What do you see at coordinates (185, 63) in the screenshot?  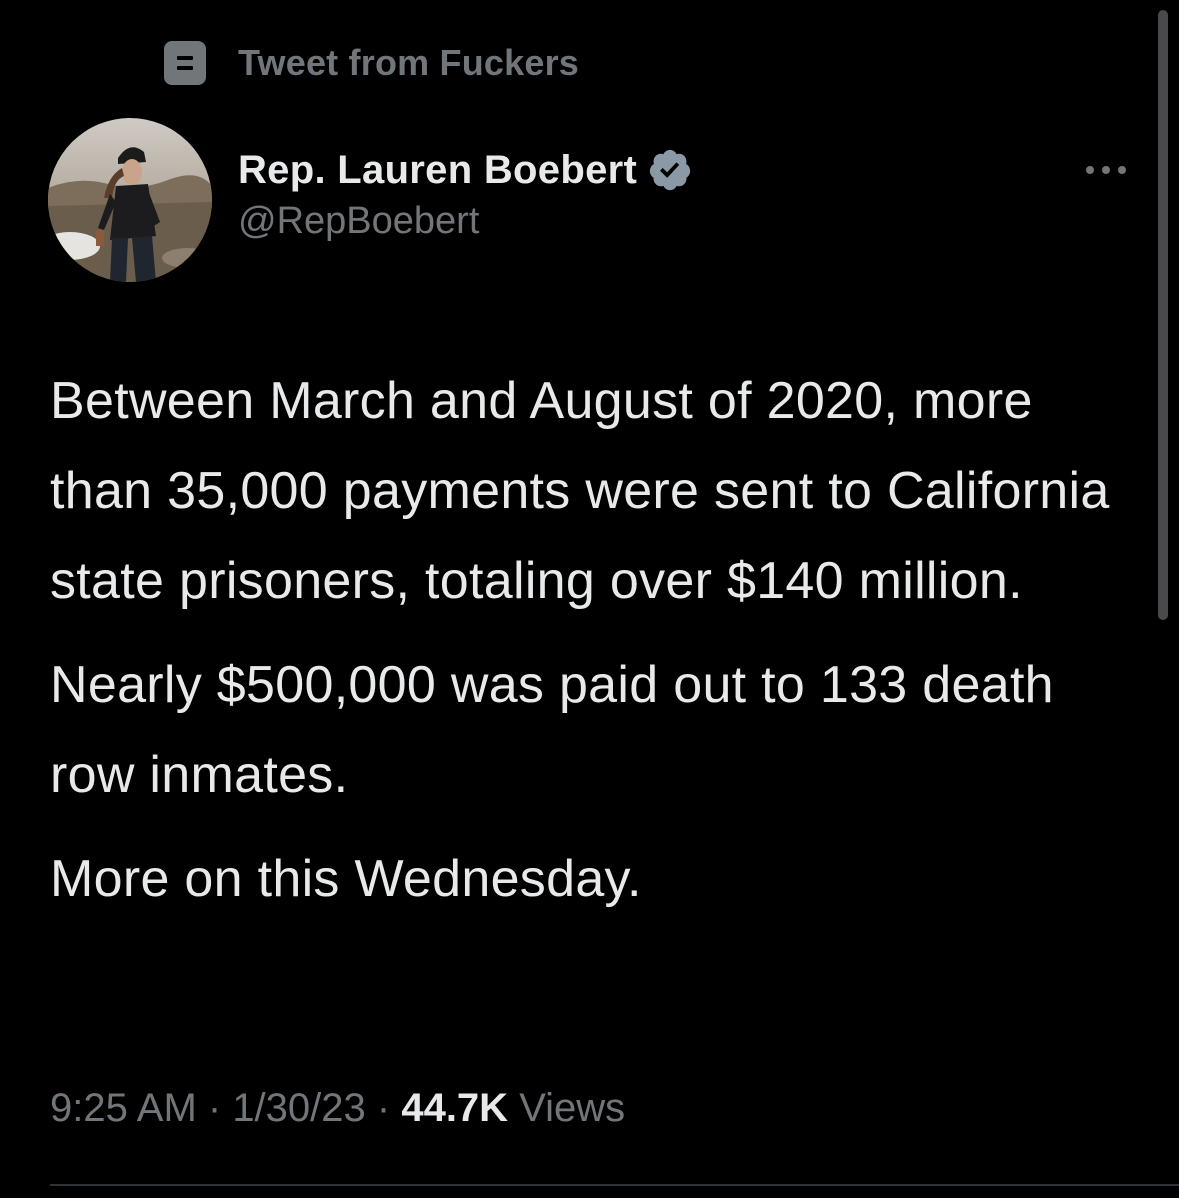 I see `list-icon` at bounding box center [185, 63].